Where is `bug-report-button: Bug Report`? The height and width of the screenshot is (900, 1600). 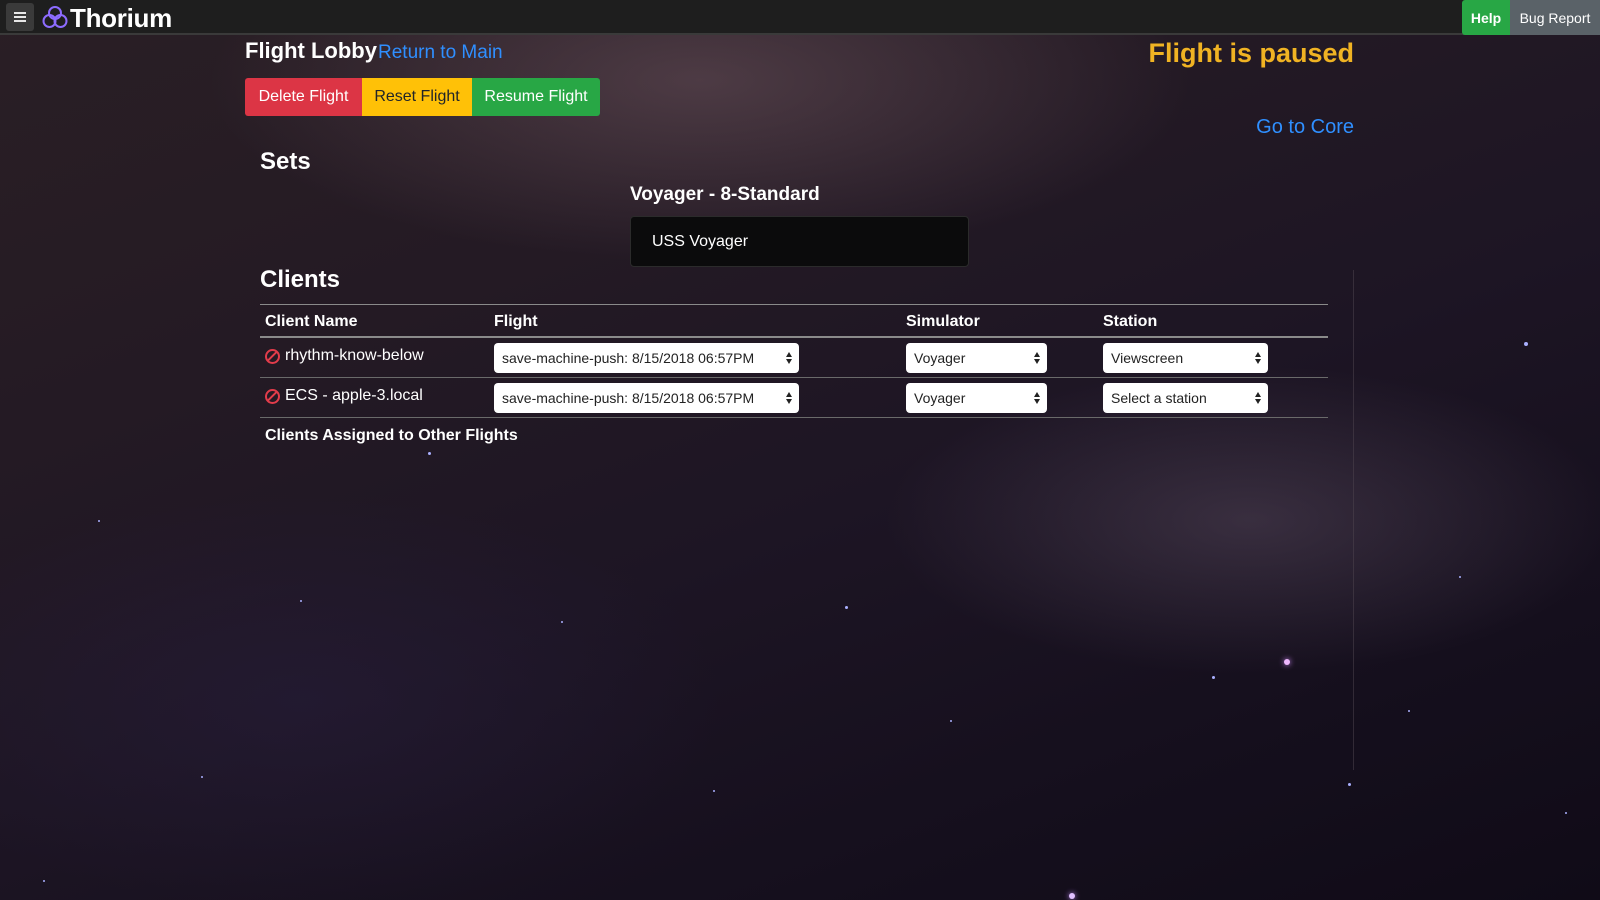 bug-report-button: Bug Report is located at coordinates (1555, 17).